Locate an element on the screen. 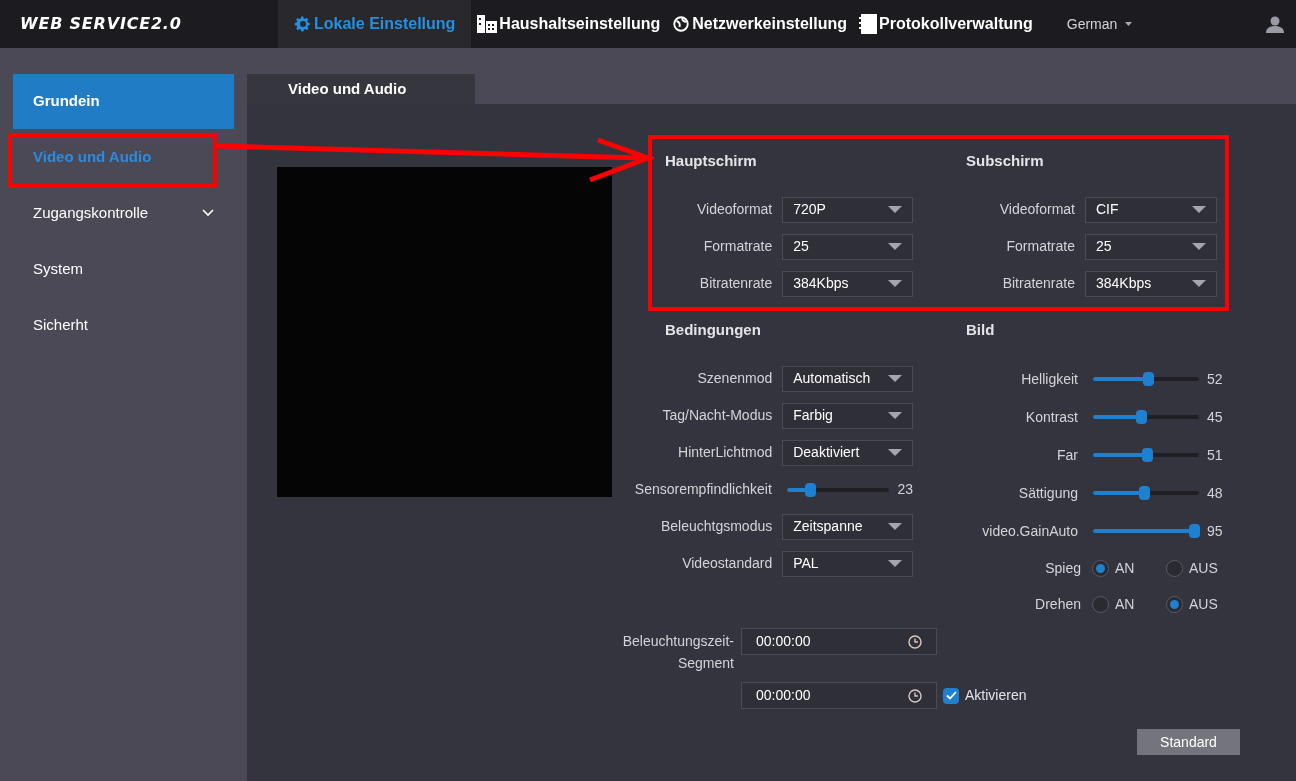  sidebar-item: Sicherht is located at coordinates (123, 325).